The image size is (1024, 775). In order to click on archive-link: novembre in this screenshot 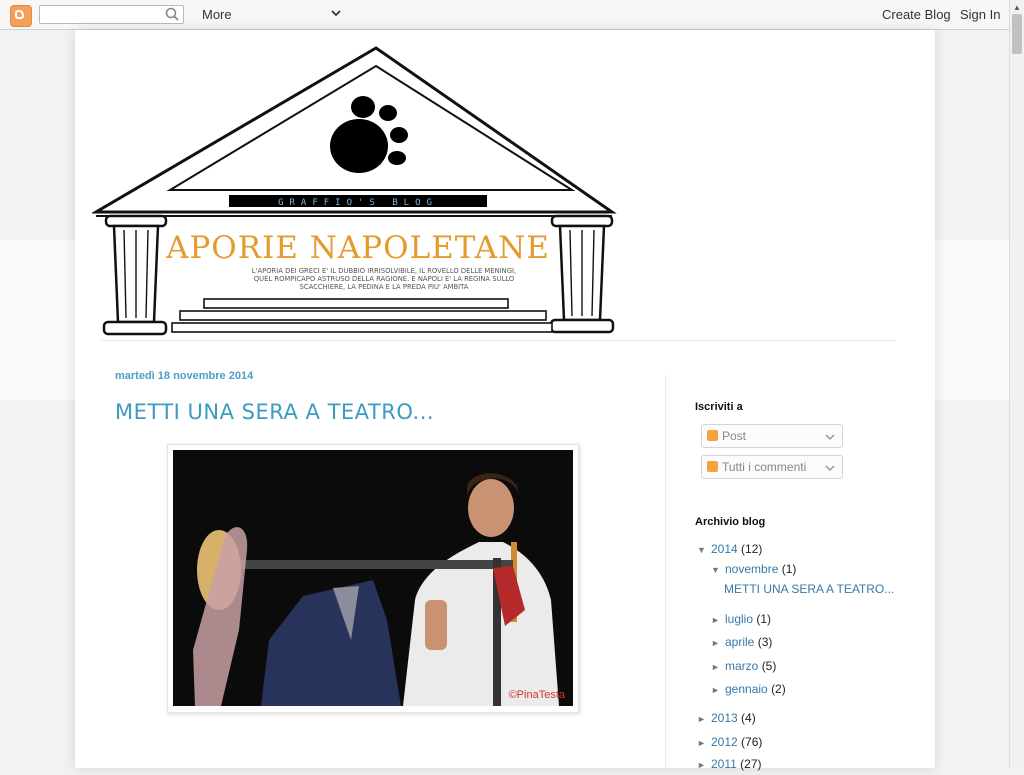, I will do `click(751, 569)`.